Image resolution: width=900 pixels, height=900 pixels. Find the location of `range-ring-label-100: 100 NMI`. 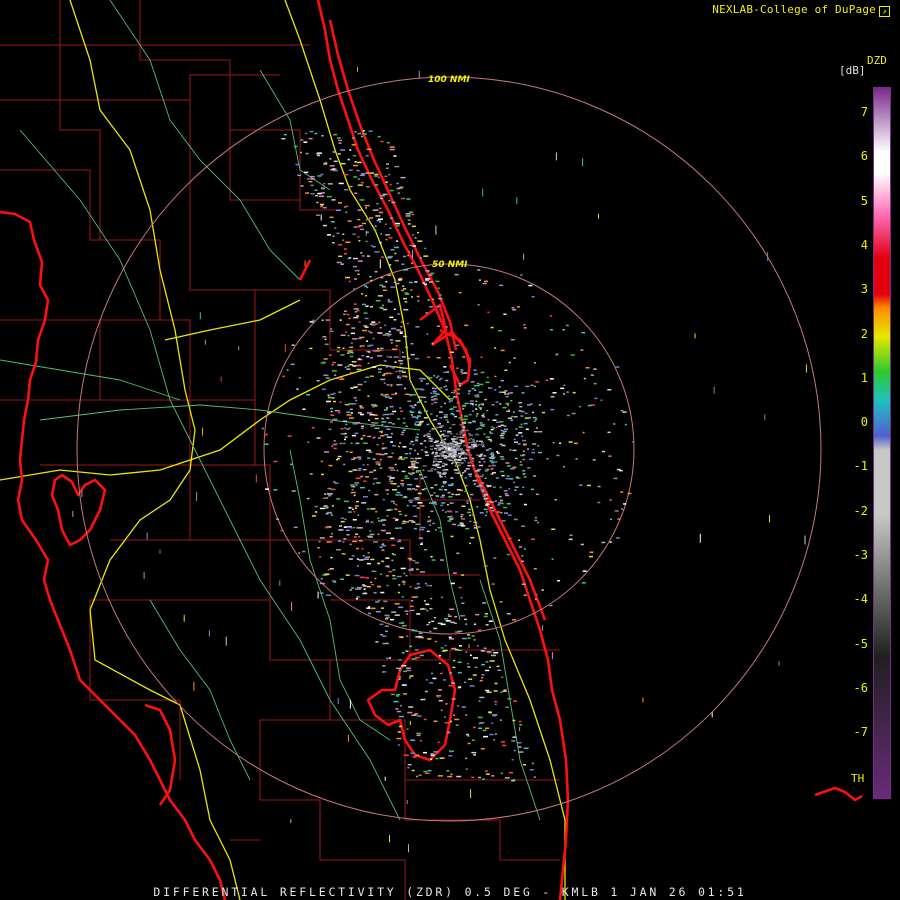

range-ring-label-100: 100 NMI is located at coordinates (449, 80).